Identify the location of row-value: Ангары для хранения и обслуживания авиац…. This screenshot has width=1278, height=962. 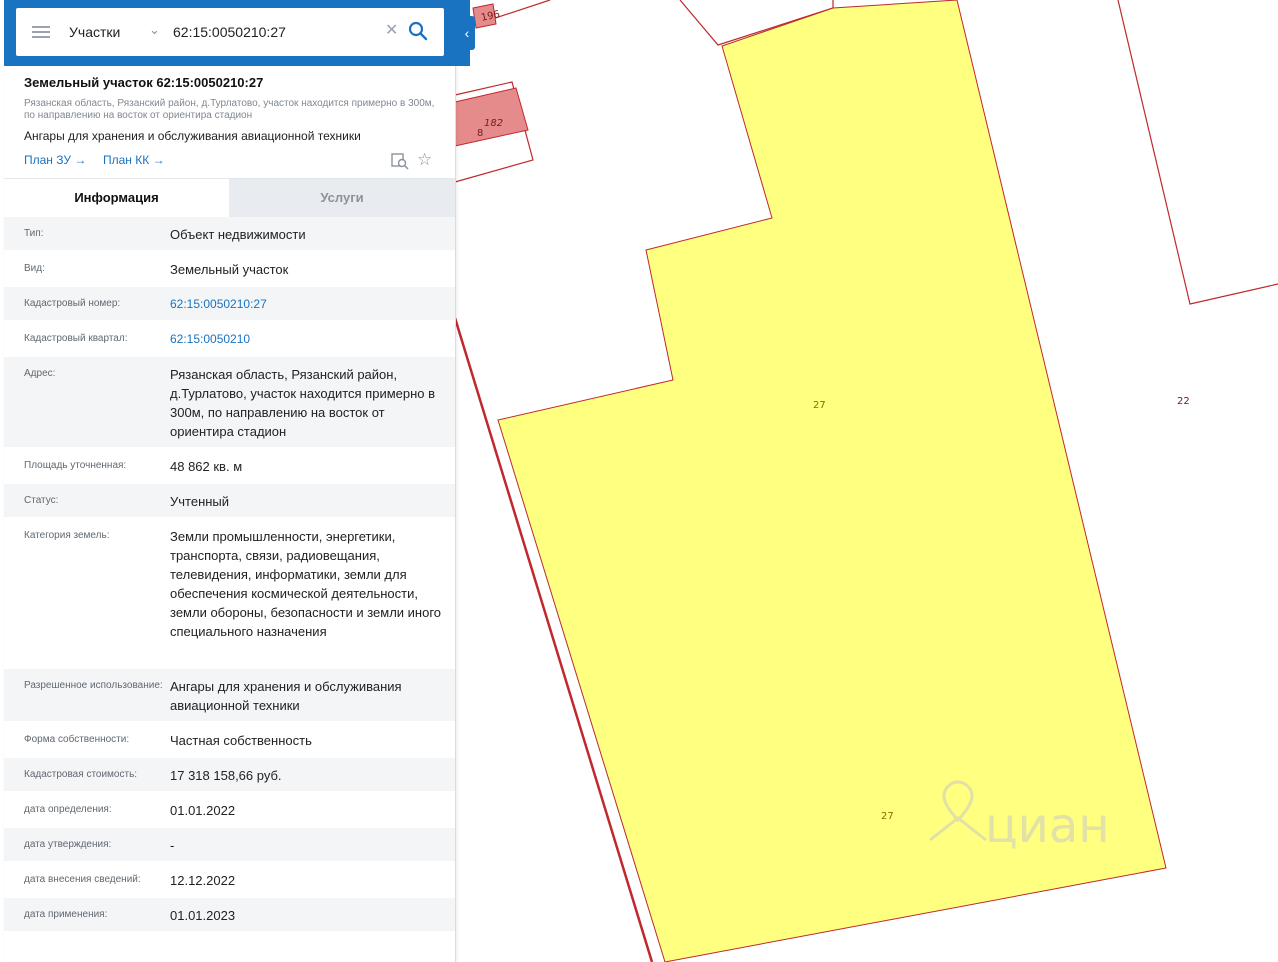
(286, 696).